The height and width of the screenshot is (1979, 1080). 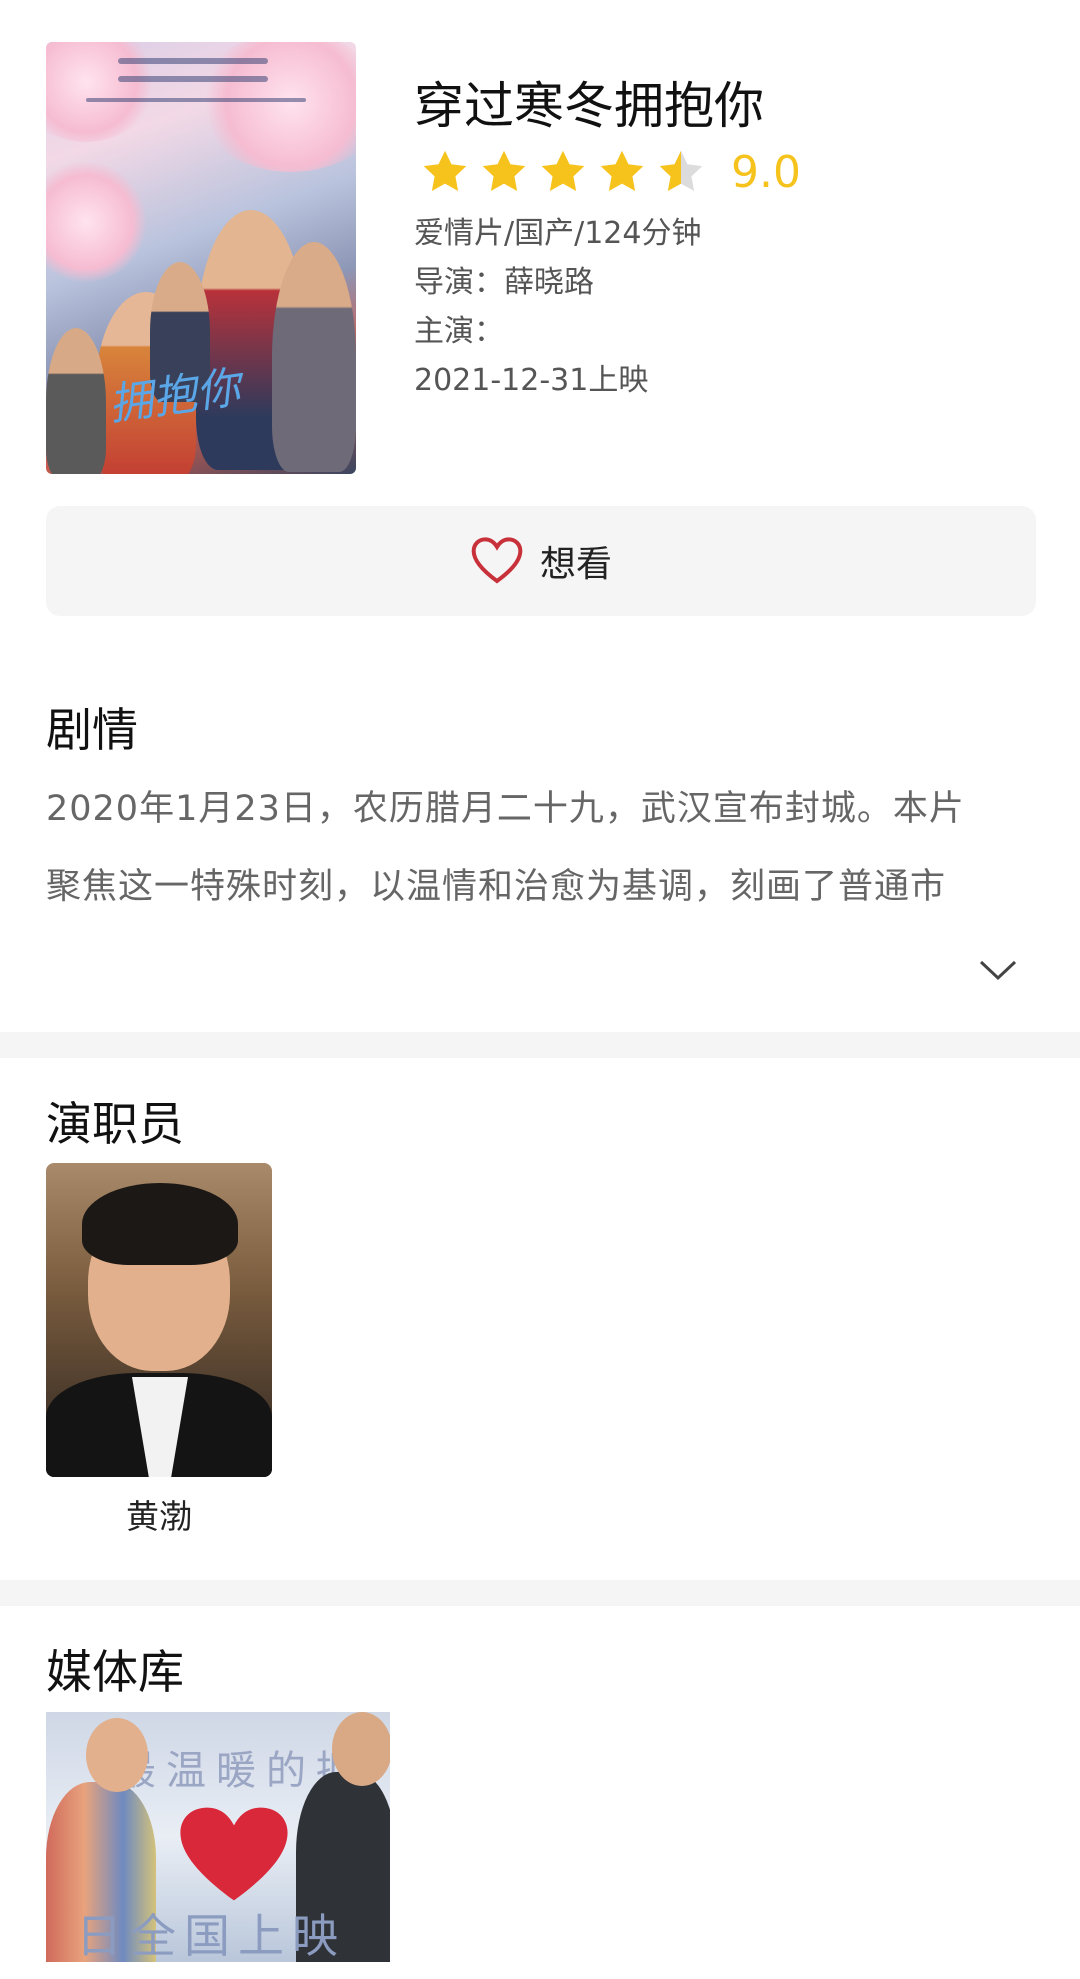 I want to click on movie-title: 穿过寒冬拥抱你, so click(x=589, y=106).